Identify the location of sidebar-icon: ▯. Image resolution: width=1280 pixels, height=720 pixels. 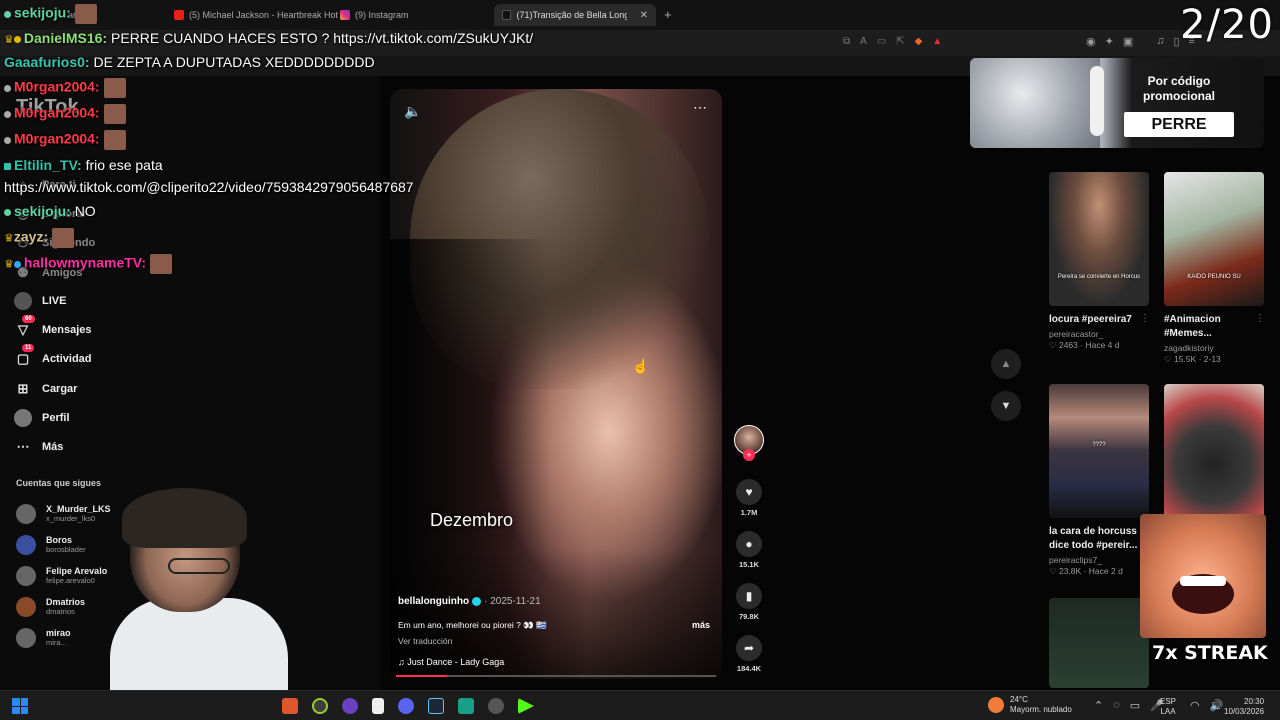
(1176, 41).